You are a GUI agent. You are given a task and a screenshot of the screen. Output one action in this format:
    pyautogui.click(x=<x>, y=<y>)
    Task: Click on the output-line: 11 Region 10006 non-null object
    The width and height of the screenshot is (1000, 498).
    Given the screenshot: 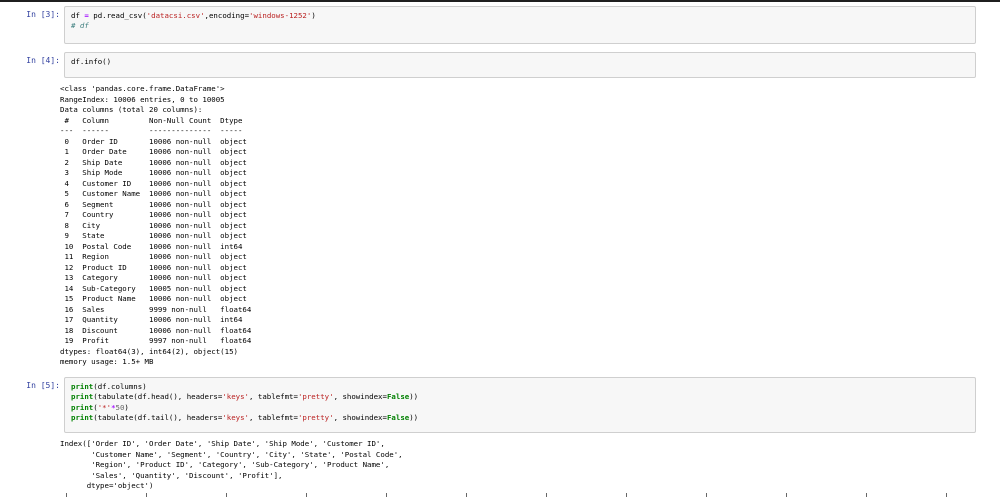 What is the action you would take?
    pyautogui.click(x=156, y=256)
    